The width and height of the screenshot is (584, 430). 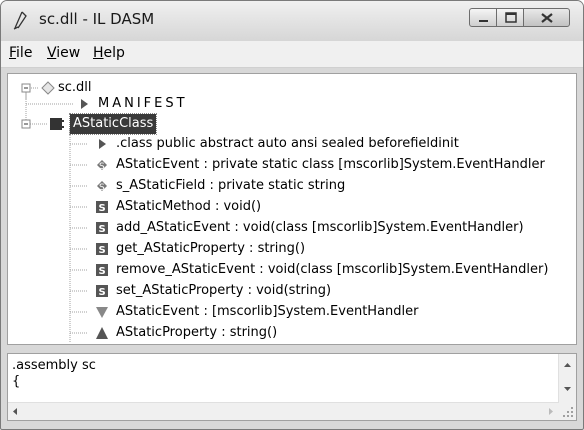 What do you see at coordinates (24, 53) in the screenshot?
I see `menu-file-label: ile` at bounding box center [24, 53].